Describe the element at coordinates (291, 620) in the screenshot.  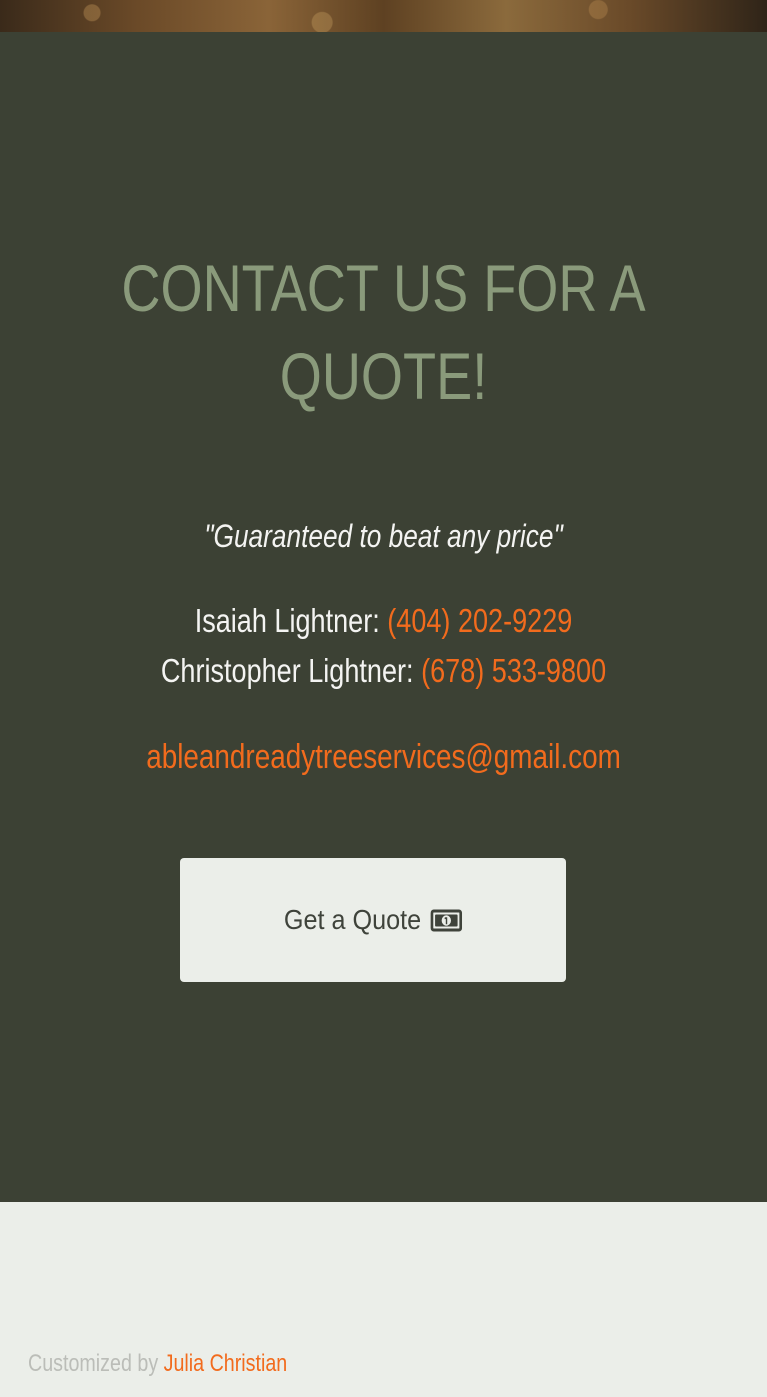
I see `isaiah-contact-label: Isaiah Lightner:` at that location.